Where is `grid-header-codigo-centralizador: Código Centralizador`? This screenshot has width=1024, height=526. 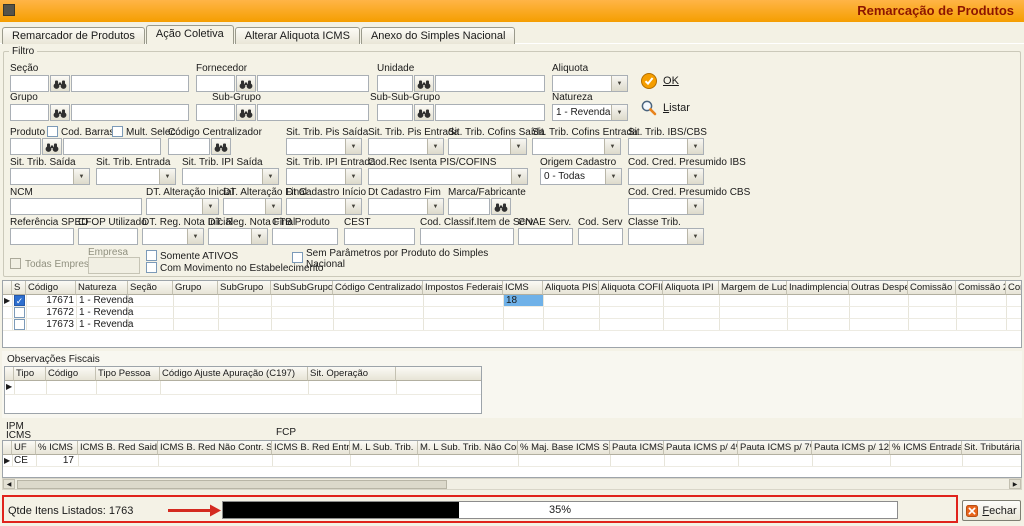
grid-header-codigo-centralizador: Código Centralizador is located at coordinates (378, 288).